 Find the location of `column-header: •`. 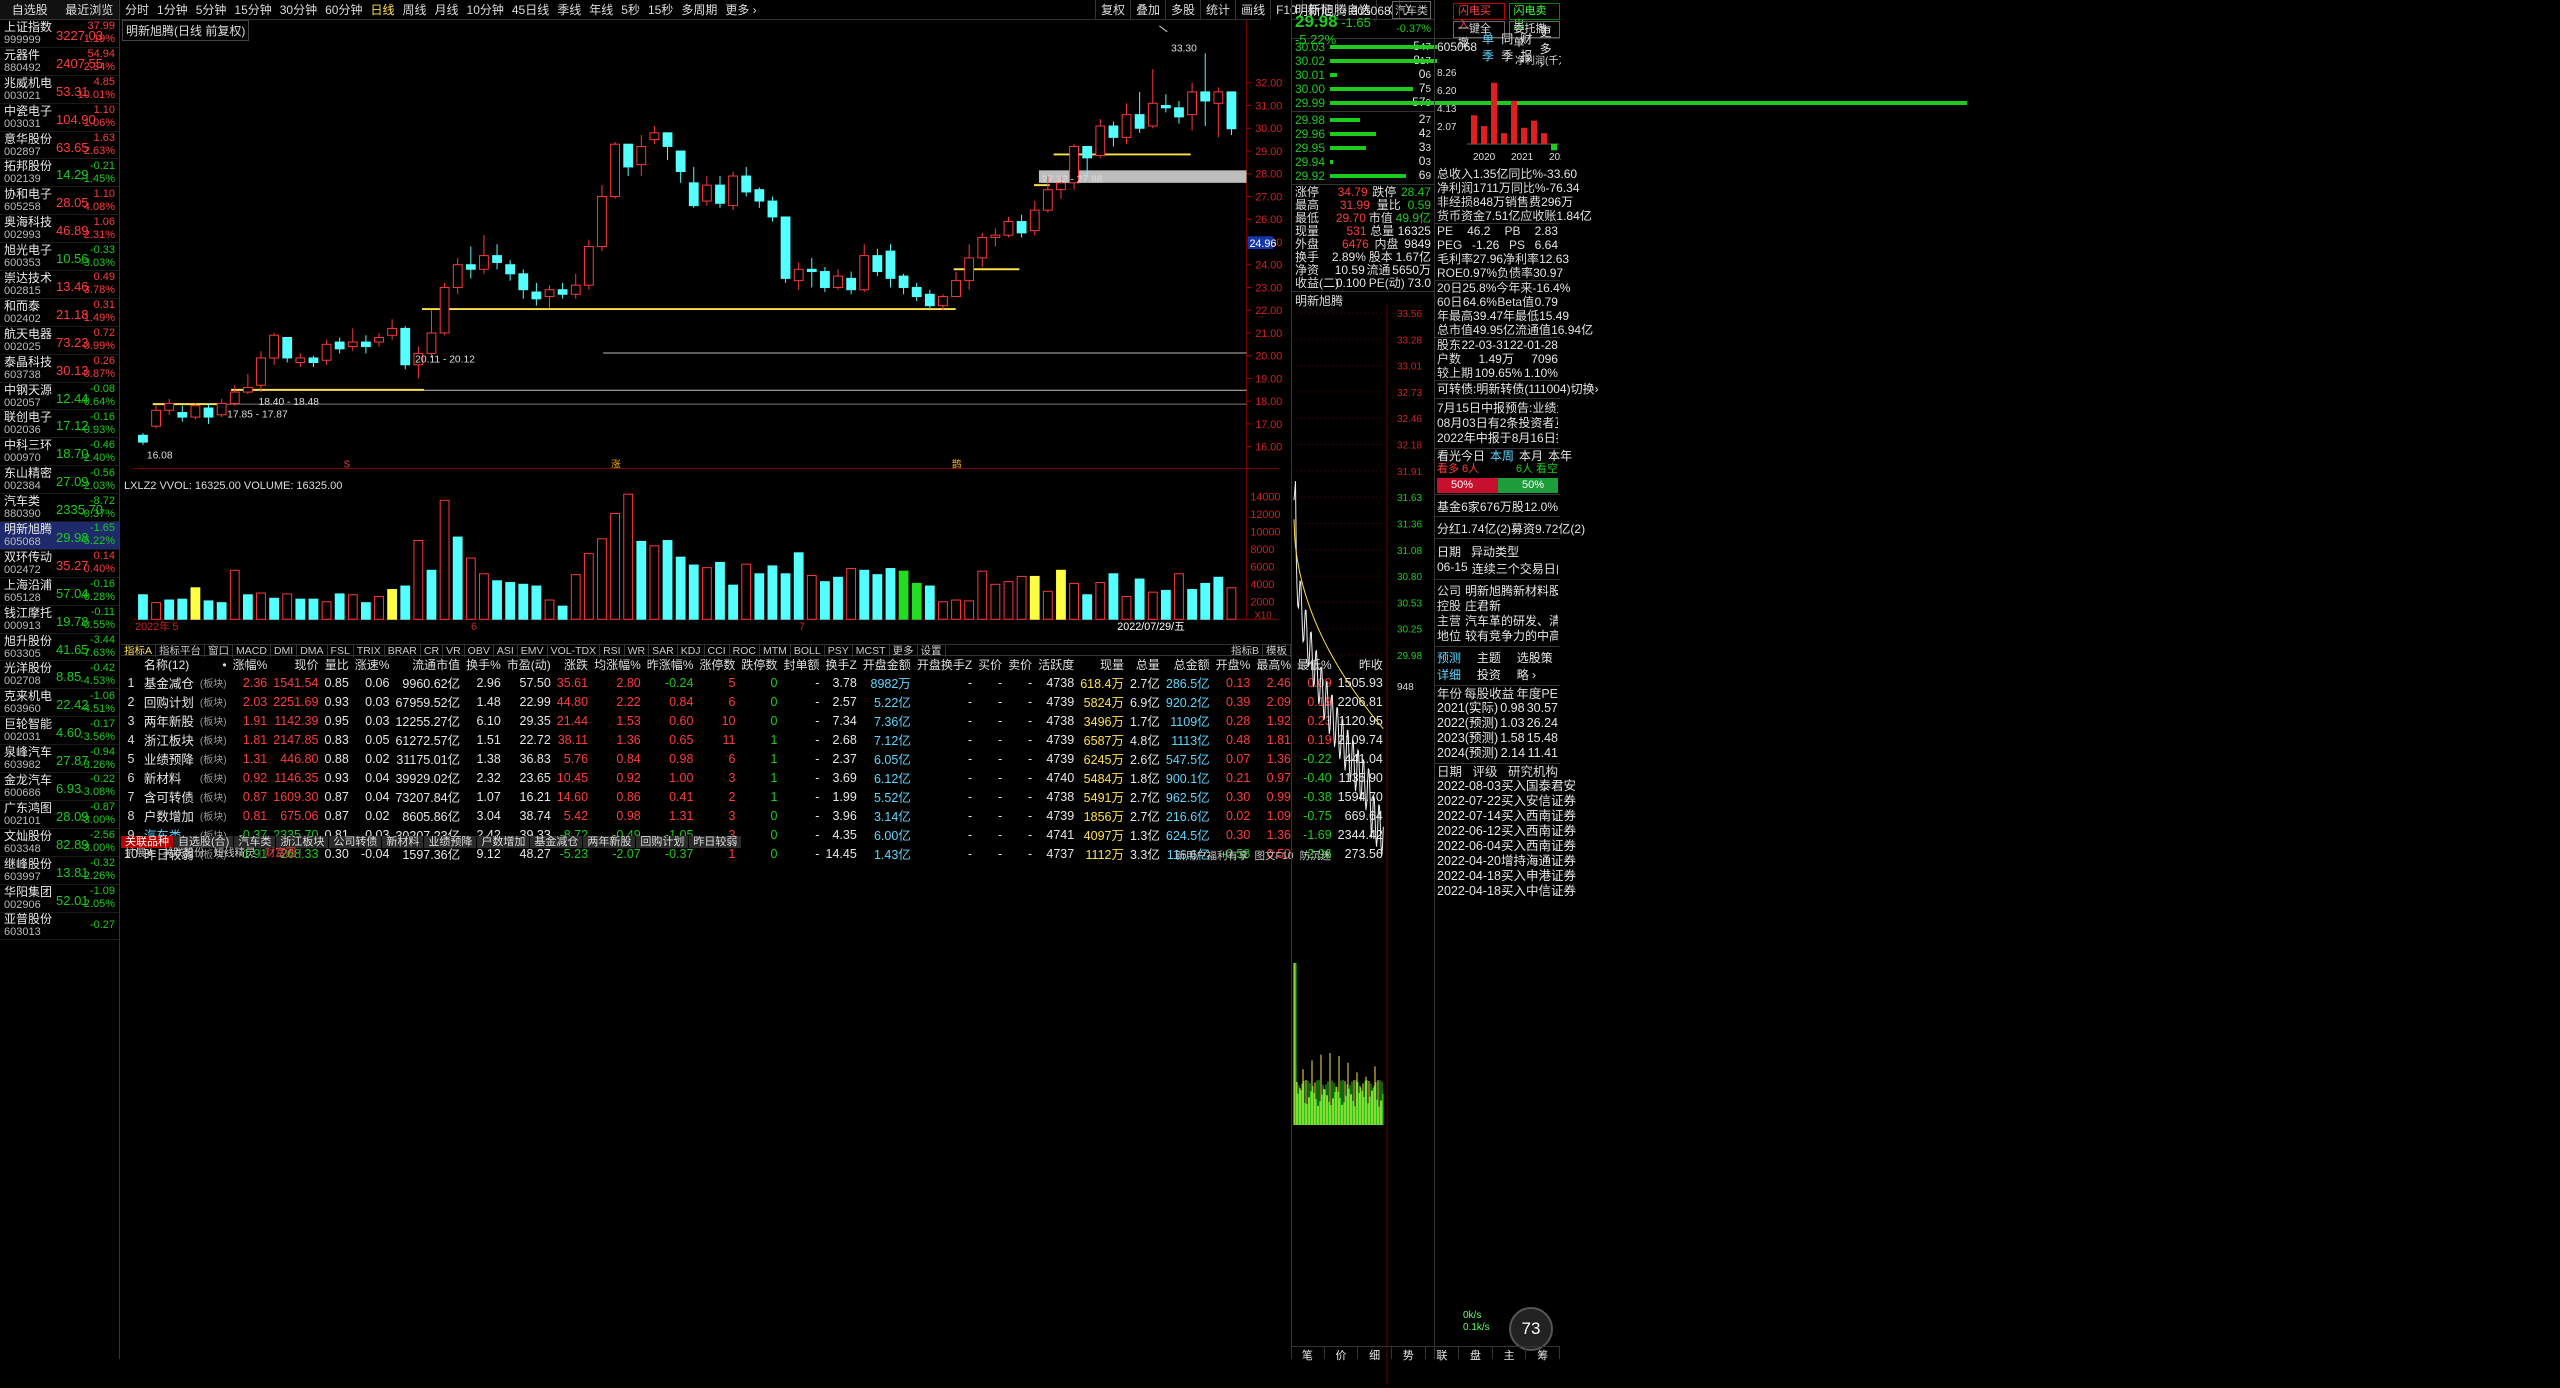

column-header: • is located at coordinates (213, 664).